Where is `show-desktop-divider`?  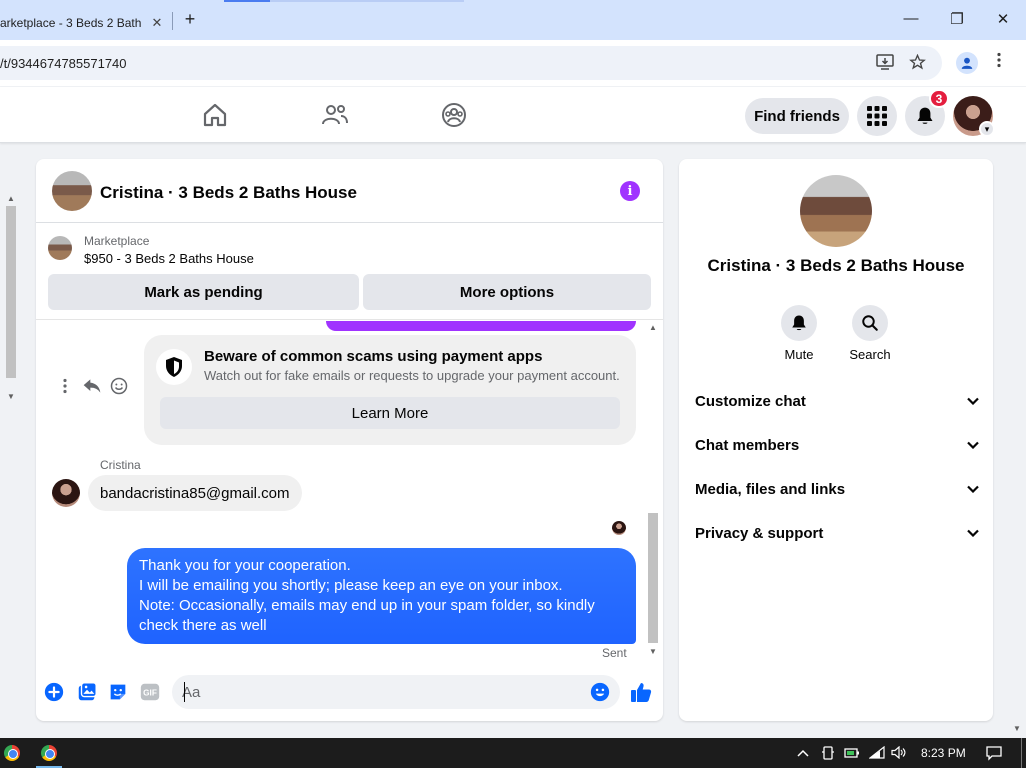
show-desktop-divider is located at coordinates (1021, 753).